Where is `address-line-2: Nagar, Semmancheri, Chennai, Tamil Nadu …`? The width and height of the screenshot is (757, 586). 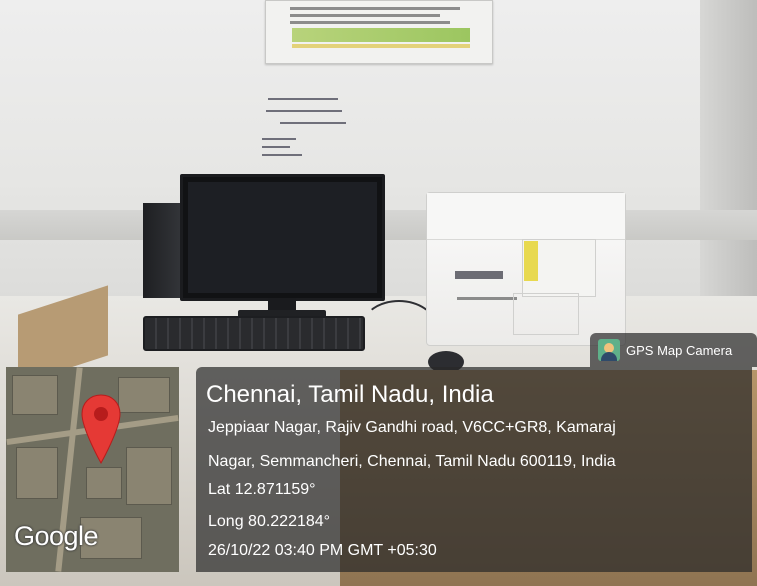 address-line-2: Nagar, Semmancheri, Chennai, Tamil Nadu … is located at coordinates (412, 461).